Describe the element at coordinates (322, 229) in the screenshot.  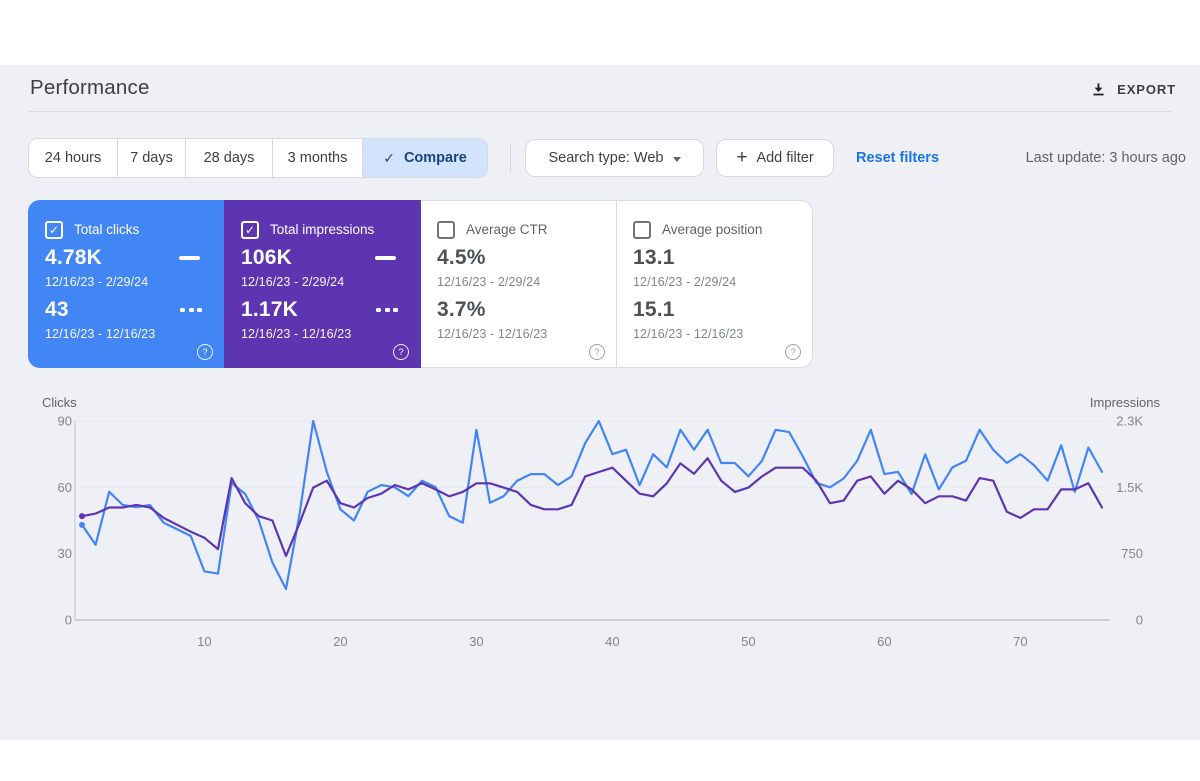
I see `metric-card-label: Total impressions` at that location.